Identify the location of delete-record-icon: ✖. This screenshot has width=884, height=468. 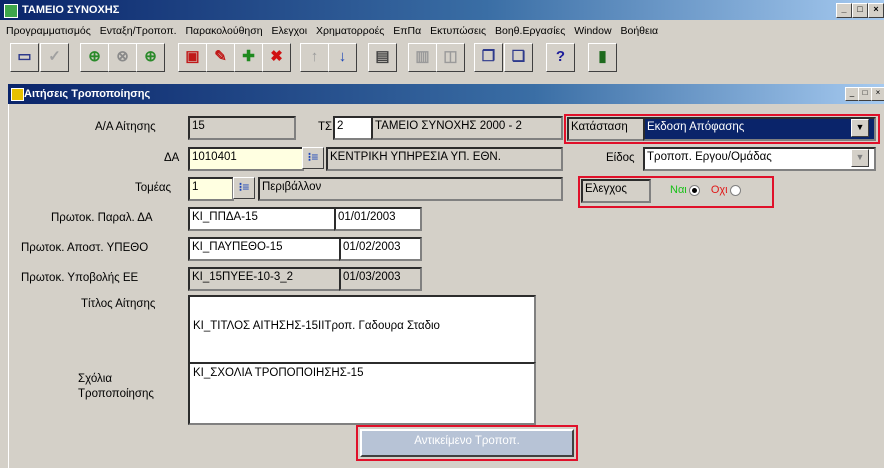
(276, 57).